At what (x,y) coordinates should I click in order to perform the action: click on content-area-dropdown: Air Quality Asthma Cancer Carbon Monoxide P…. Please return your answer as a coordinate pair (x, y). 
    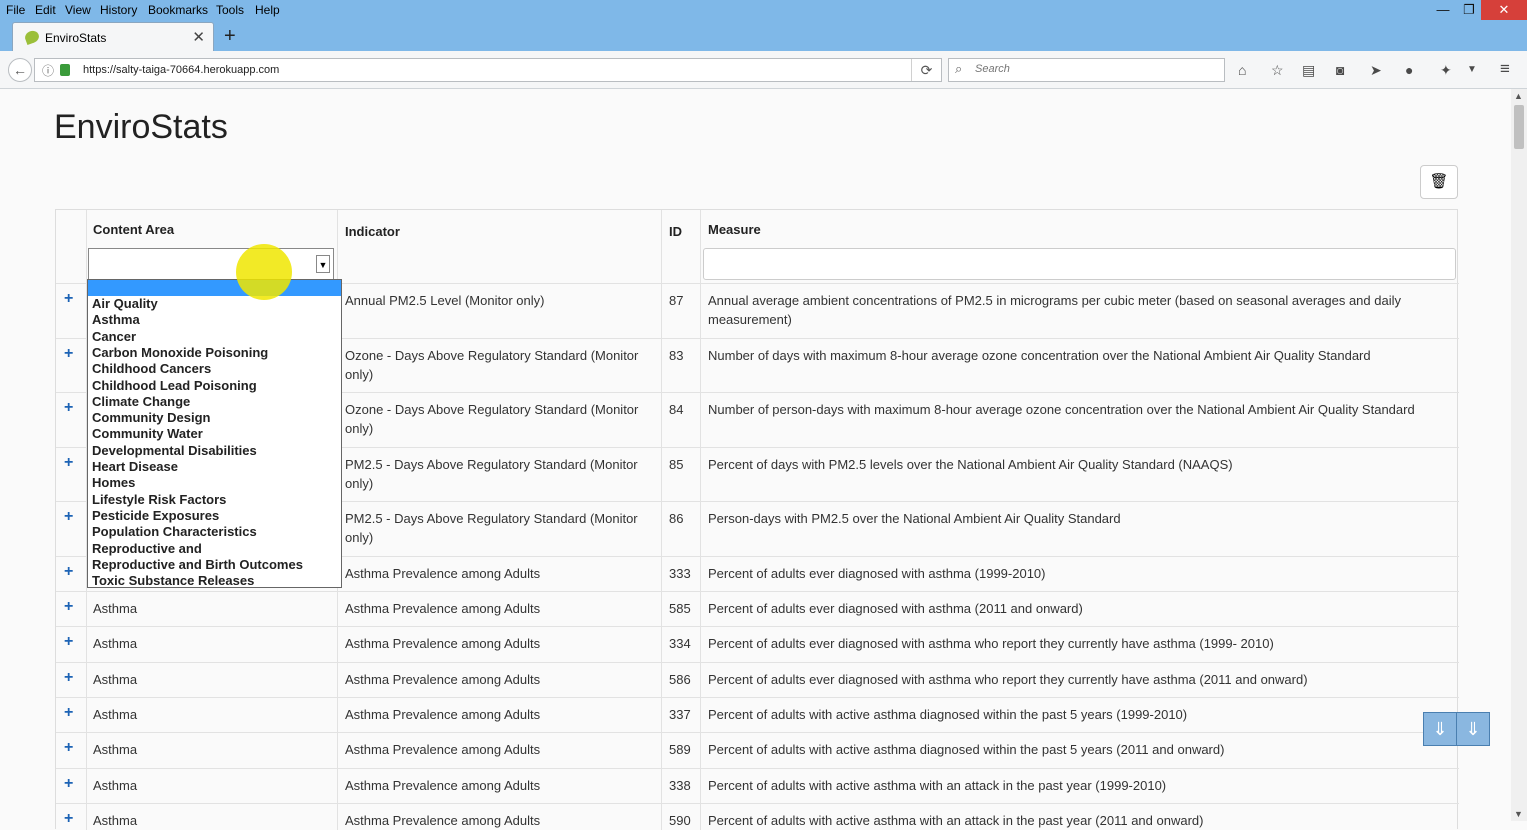
    Looking at the image, I should click on (214, 433).